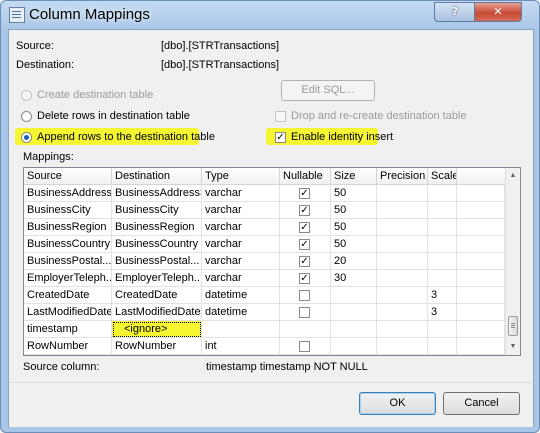 The height and width of the screenshot is (433, 540). I want to click on mappings-label: Mappings:, so click(48, 157).